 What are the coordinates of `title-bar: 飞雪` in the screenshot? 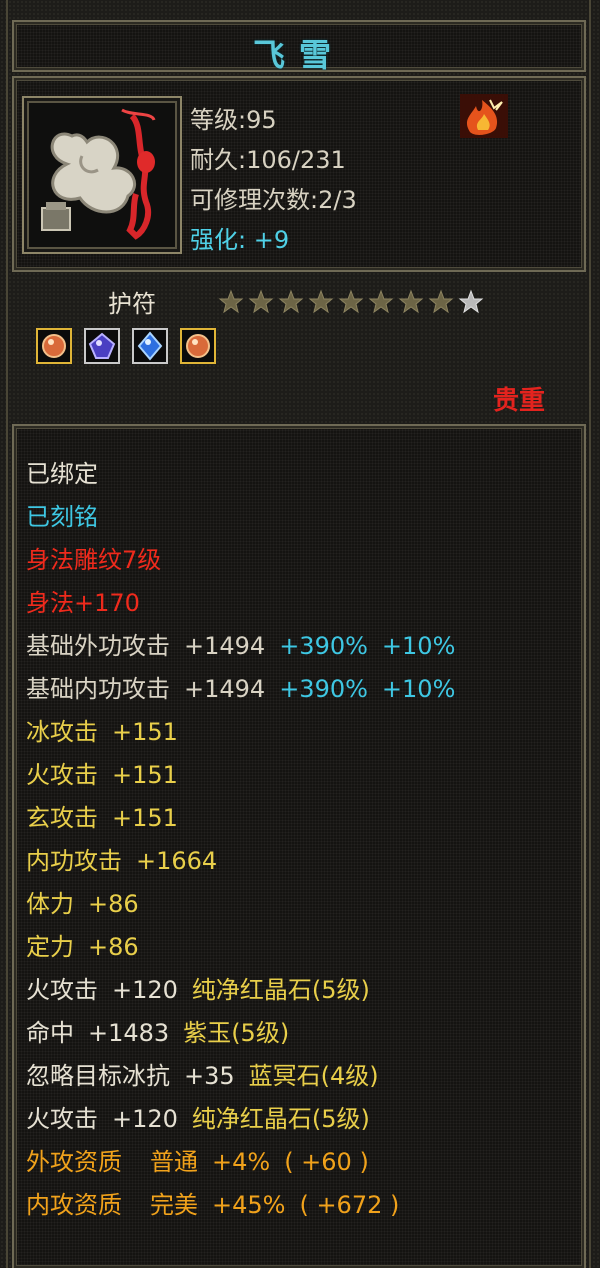 It's located at (299, 47).